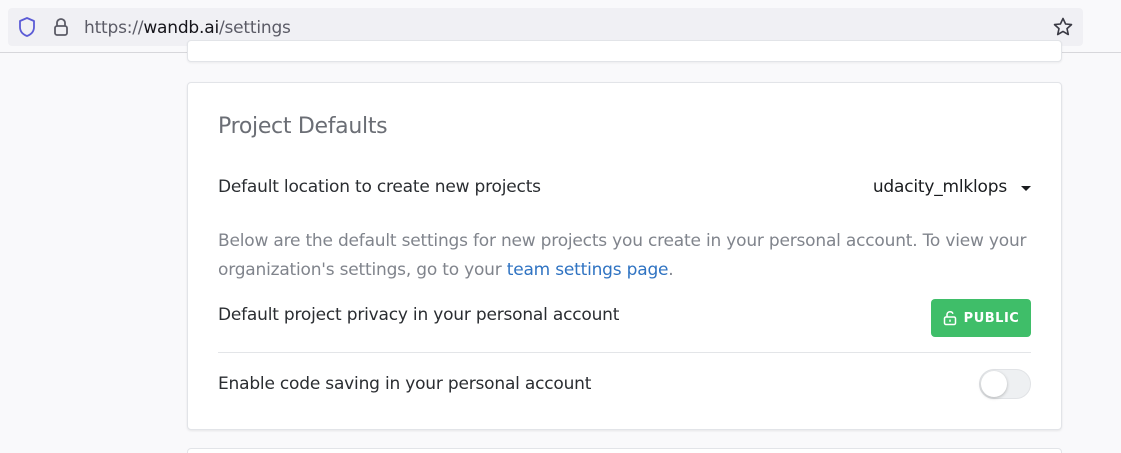  I want to click on description-end: ., so click(671, 270).